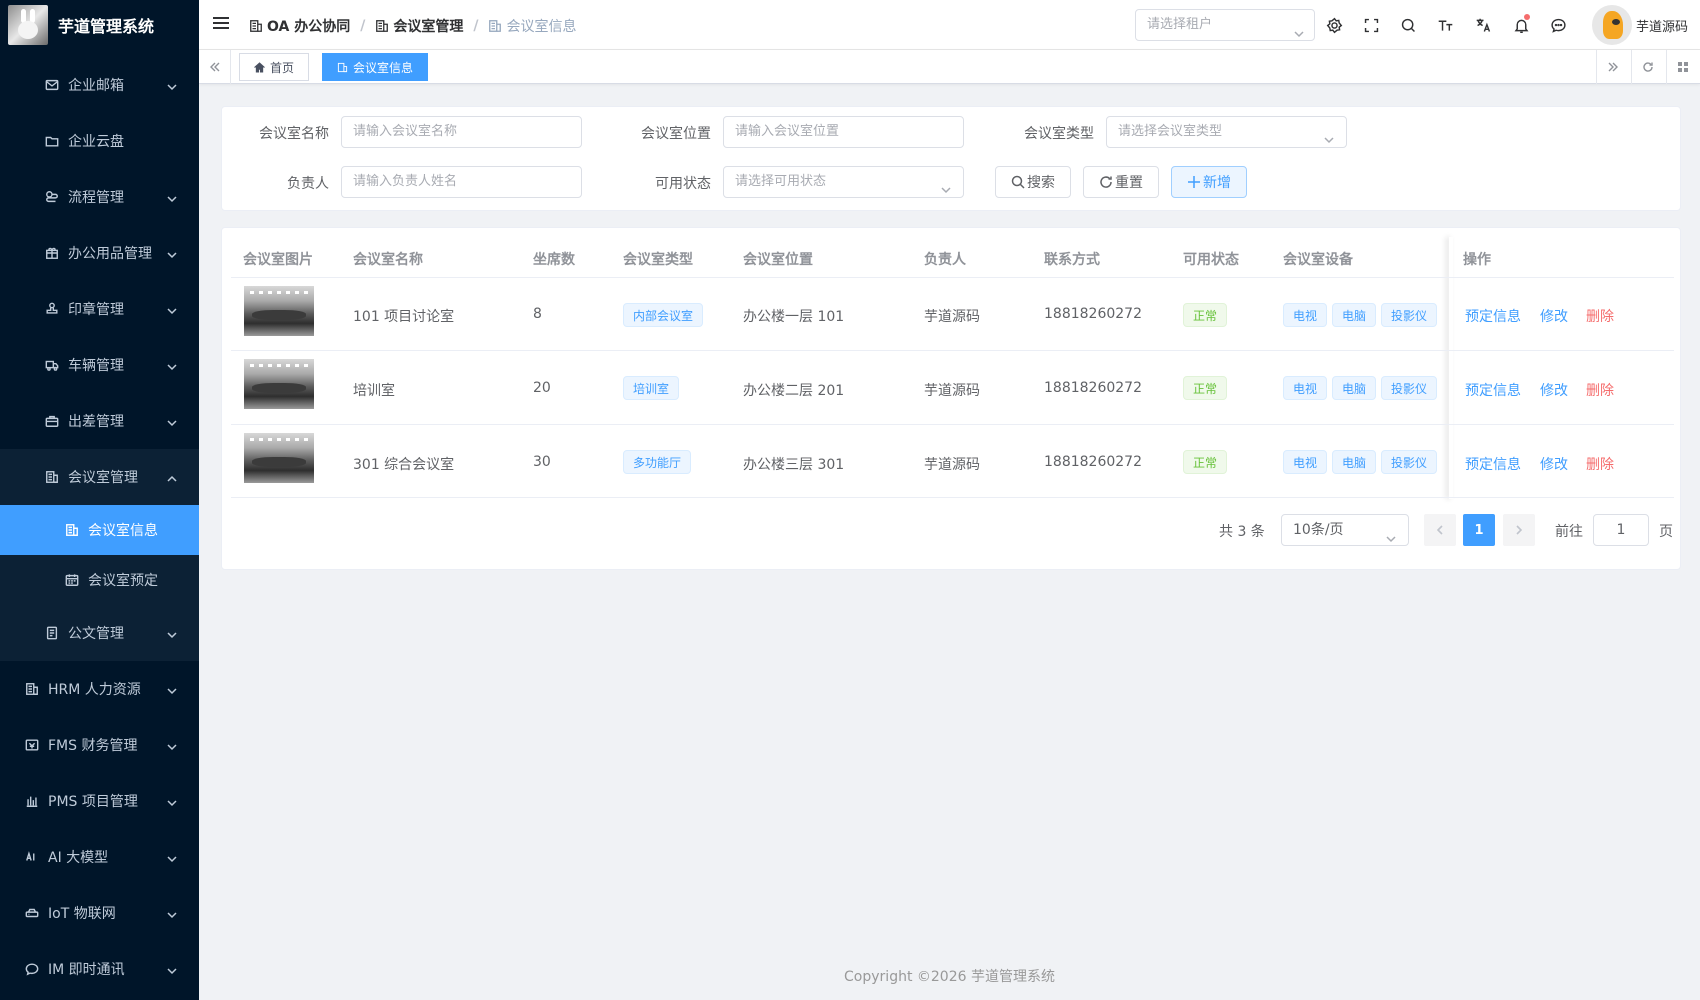 This screenshot has width=1700, height=1000. I want to click on gear-icon, so click(1334, 25).